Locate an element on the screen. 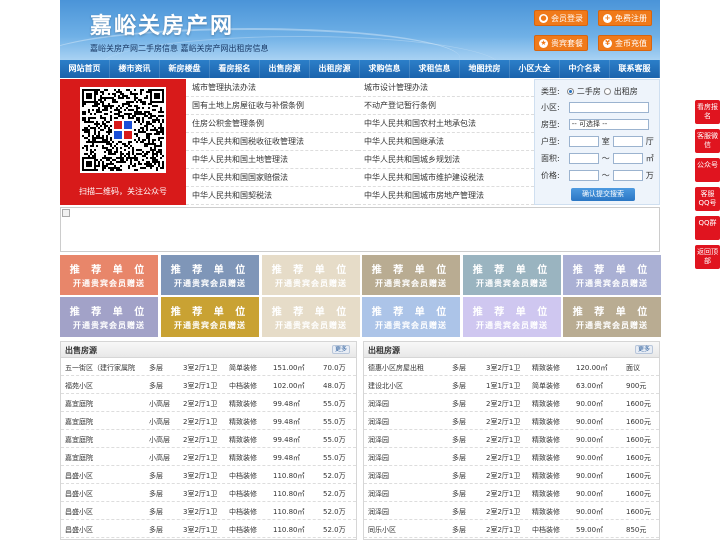 Image resolution: width=720 pixels, height=540 pixels. news-item-link: 中华人民共和国城市房地产管理法 is located at coordinates (446, 196).